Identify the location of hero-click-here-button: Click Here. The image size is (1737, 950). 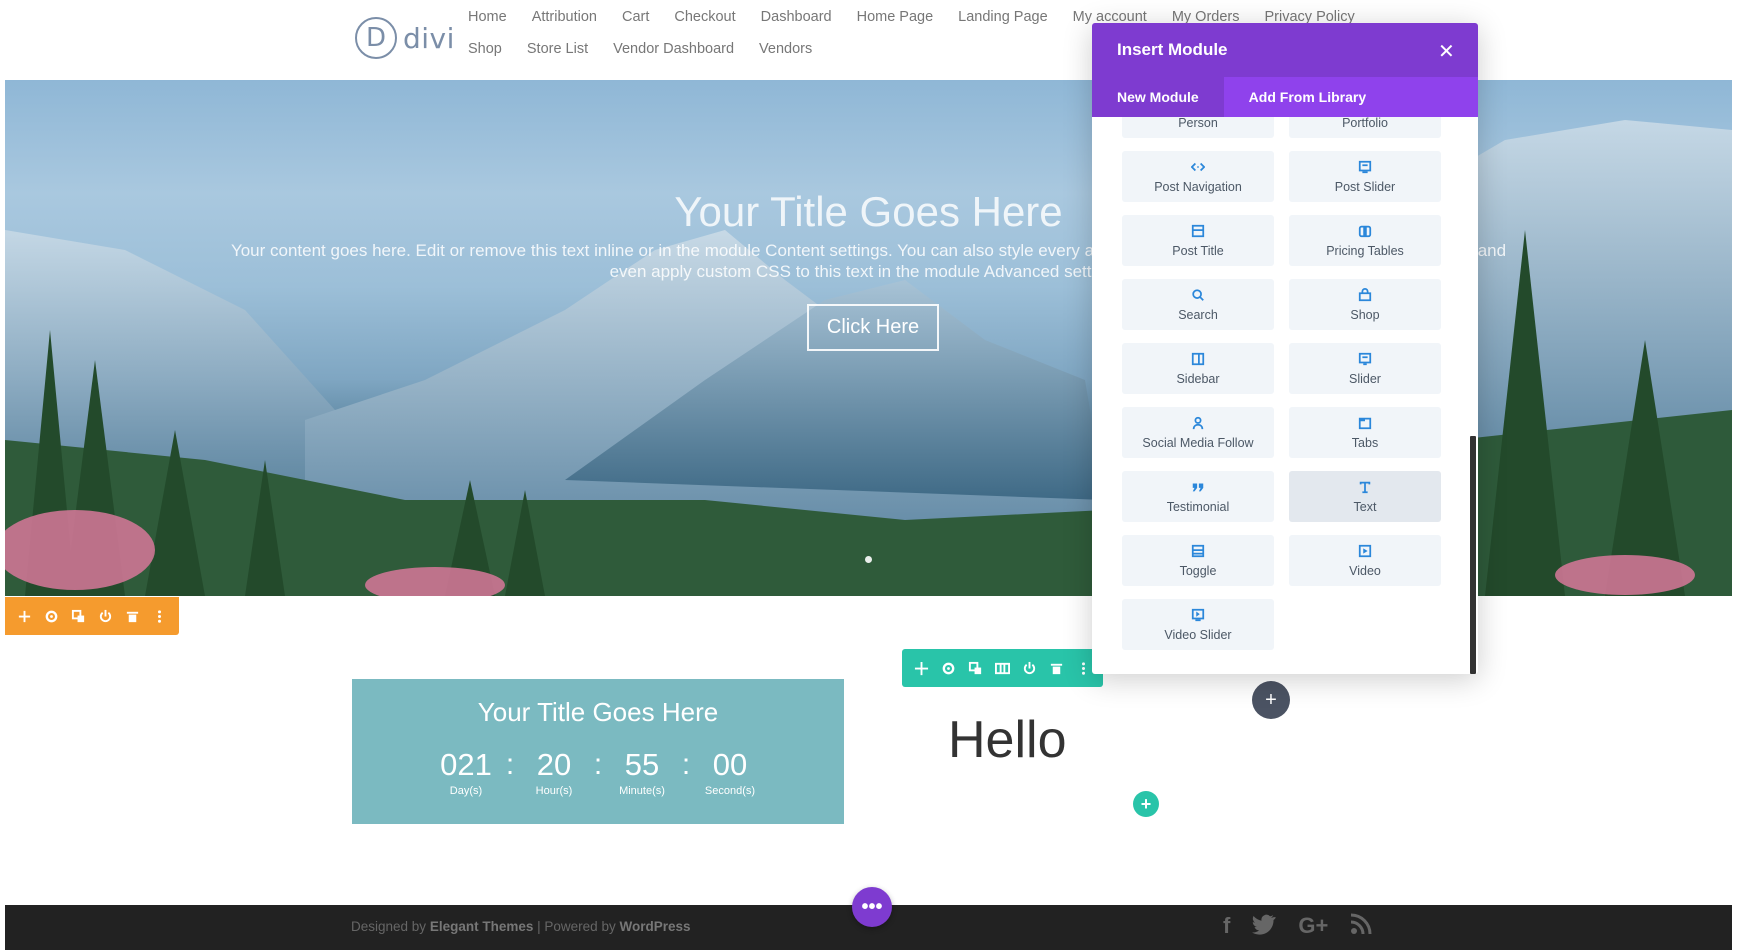
(873, 327).